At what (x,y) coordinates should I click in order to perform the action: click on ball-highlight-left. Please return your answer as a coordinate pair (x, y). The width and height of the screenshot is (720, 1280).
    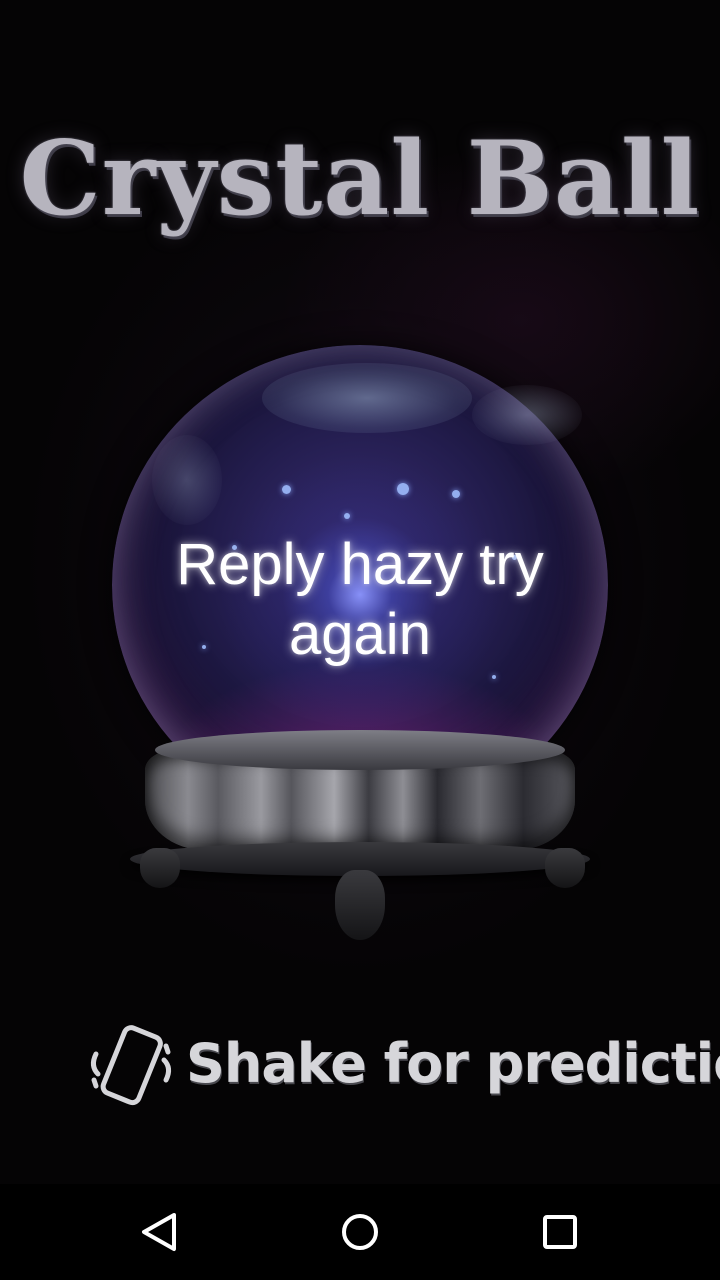
    Looking at the image, I should click on (187, 480).